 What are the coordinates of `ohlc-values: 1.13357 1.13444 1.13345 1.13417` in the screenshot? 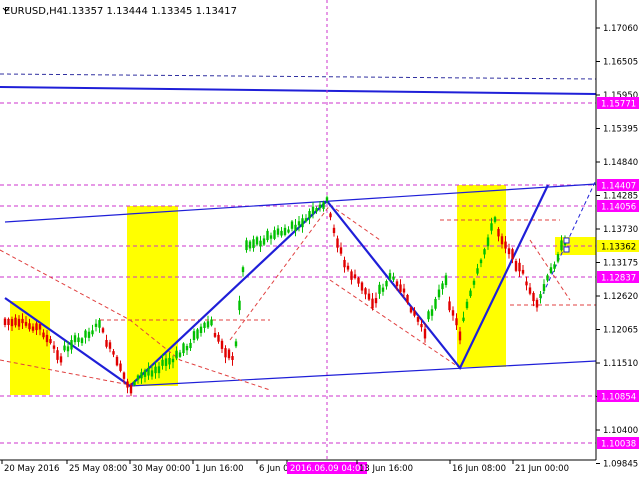 It's located at (149, 11).